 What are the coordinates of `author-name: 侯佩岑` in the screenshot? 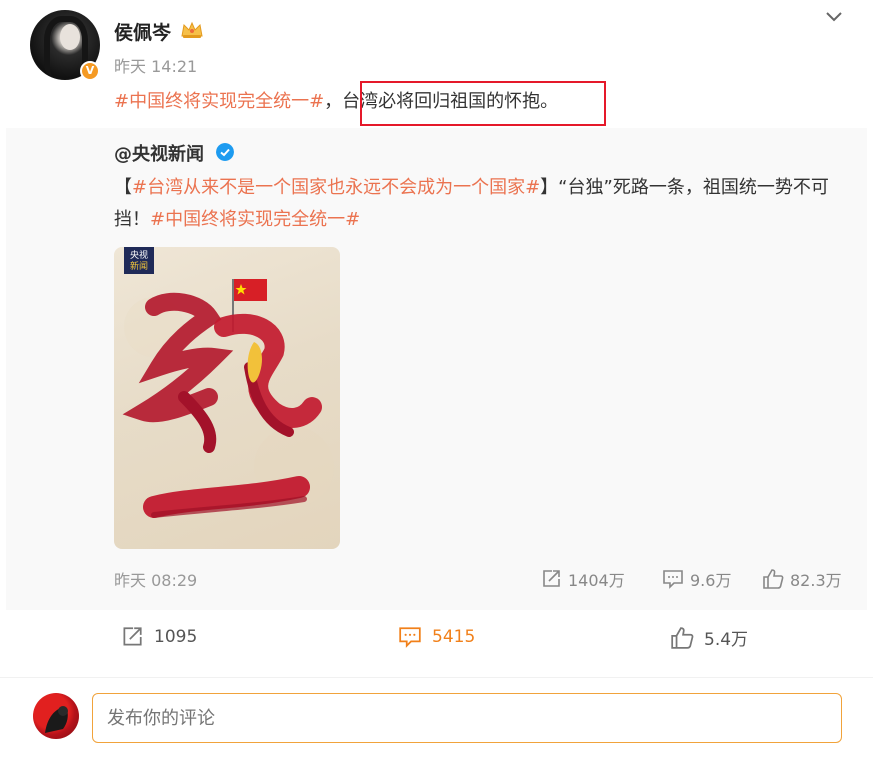 It's located at (142, 31).